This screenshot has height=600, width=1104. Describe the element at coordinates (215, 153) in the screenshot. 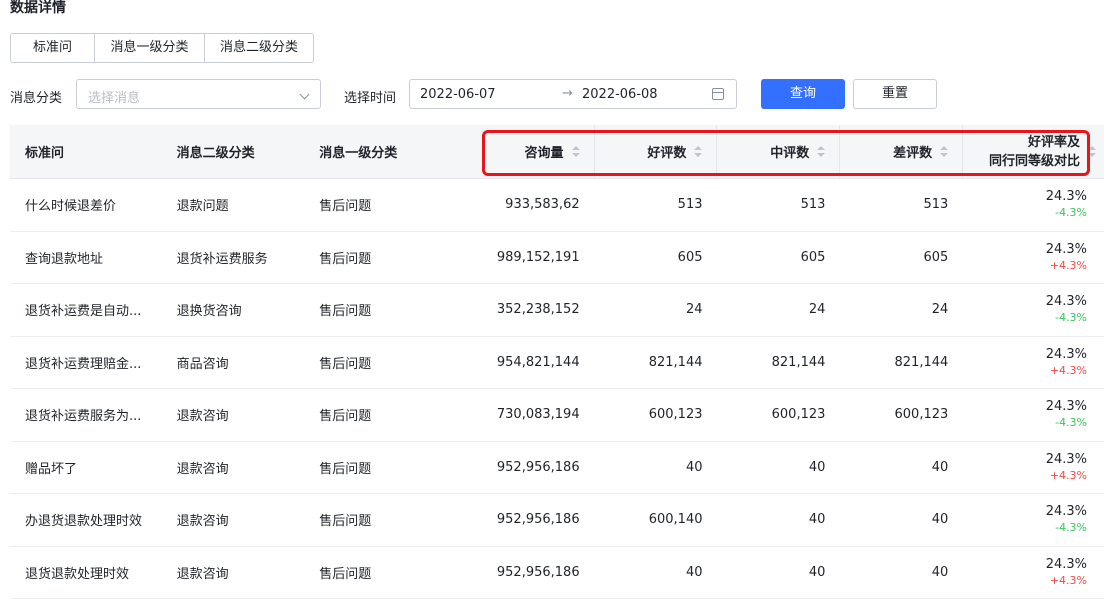

I see `col-header-level2: 消息二级分类` at that location.